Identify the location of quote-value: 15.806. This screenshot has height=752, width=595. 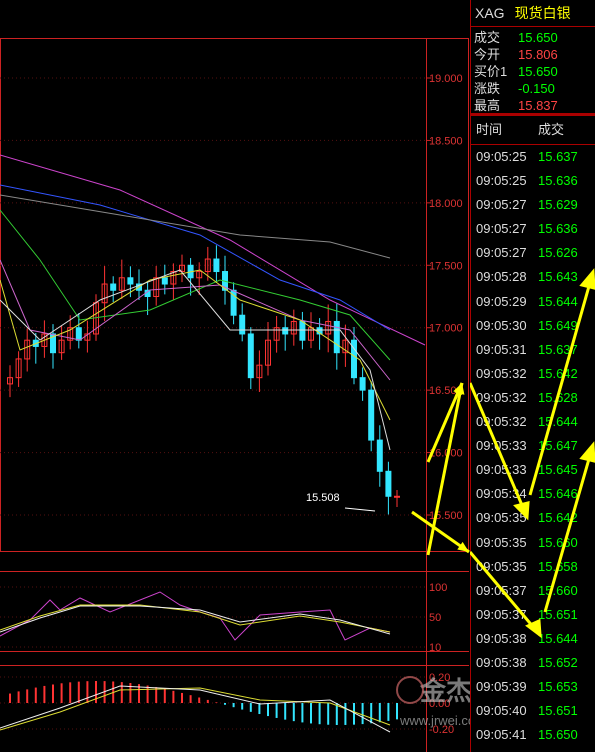
(538, 54).